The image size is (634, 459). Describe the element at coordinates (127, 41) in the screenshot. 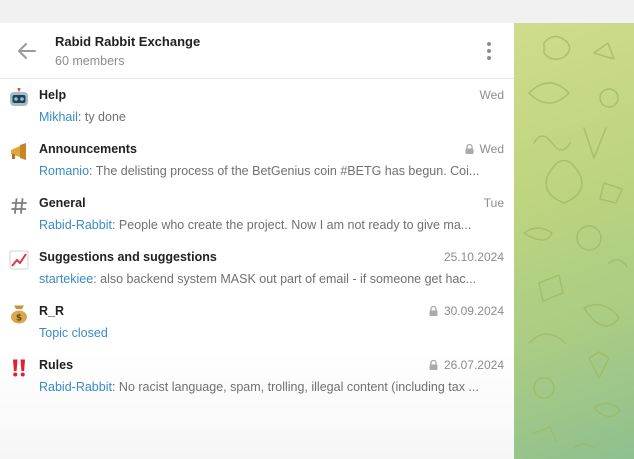

I see `chat-title: Rabid Rabbit Exchange` at that location.